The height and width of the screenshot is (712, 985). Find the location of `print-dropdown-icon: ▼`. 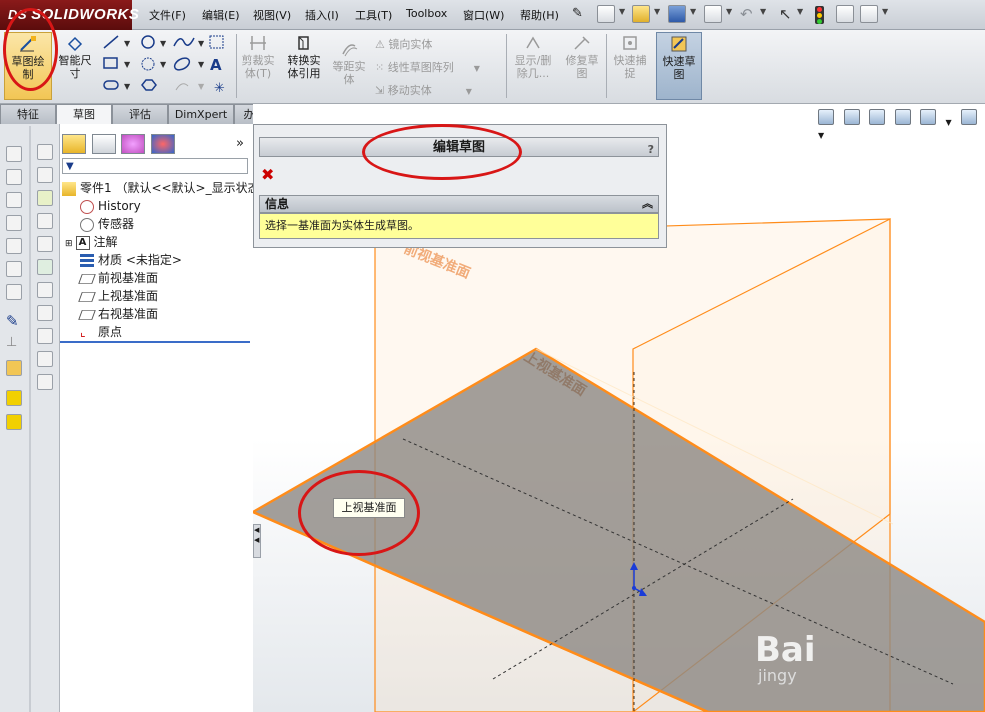

print-dropdown-icon: ▼ is located at coordinates (730, 16).